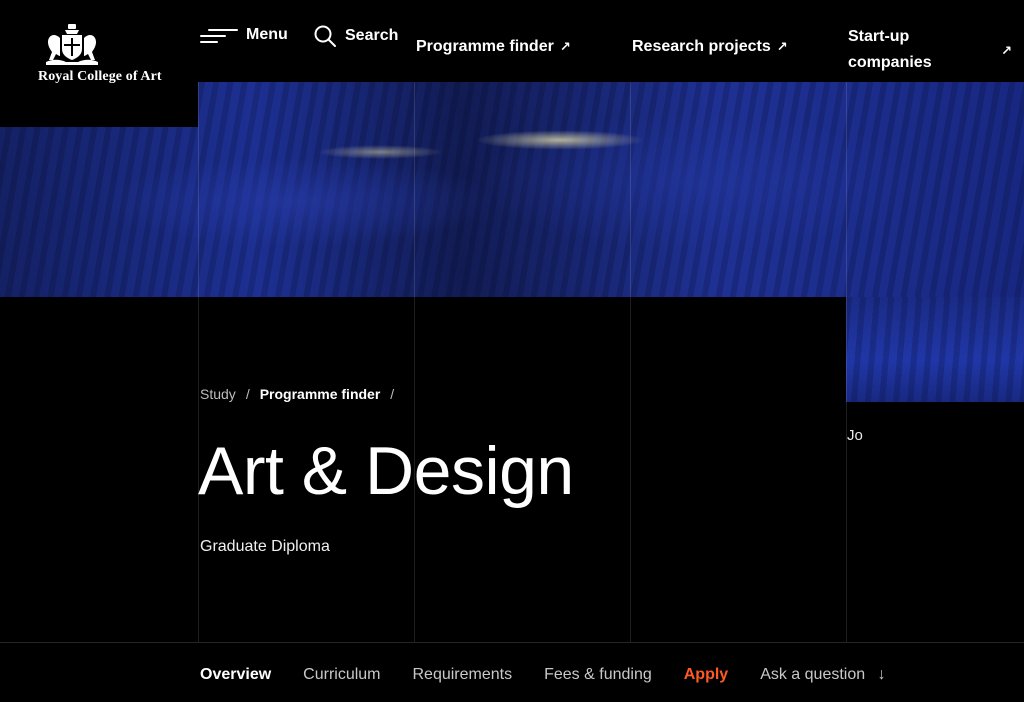  What do you see at coordinates (485, 46) in the screenshot?
I see `nav-link-label: Programme finder` at bounding box center [485, 46].